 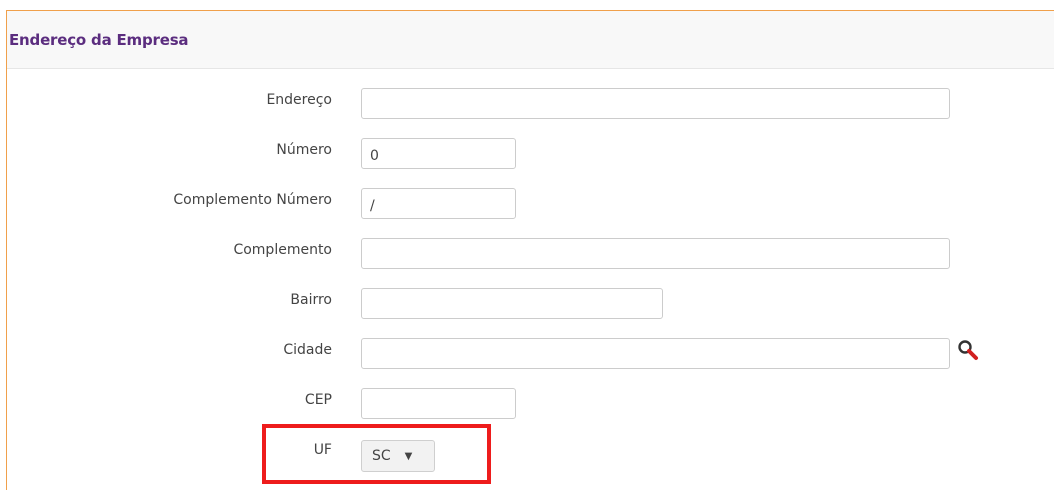 I want to click on endereco-input, so click(x=655, y=103).